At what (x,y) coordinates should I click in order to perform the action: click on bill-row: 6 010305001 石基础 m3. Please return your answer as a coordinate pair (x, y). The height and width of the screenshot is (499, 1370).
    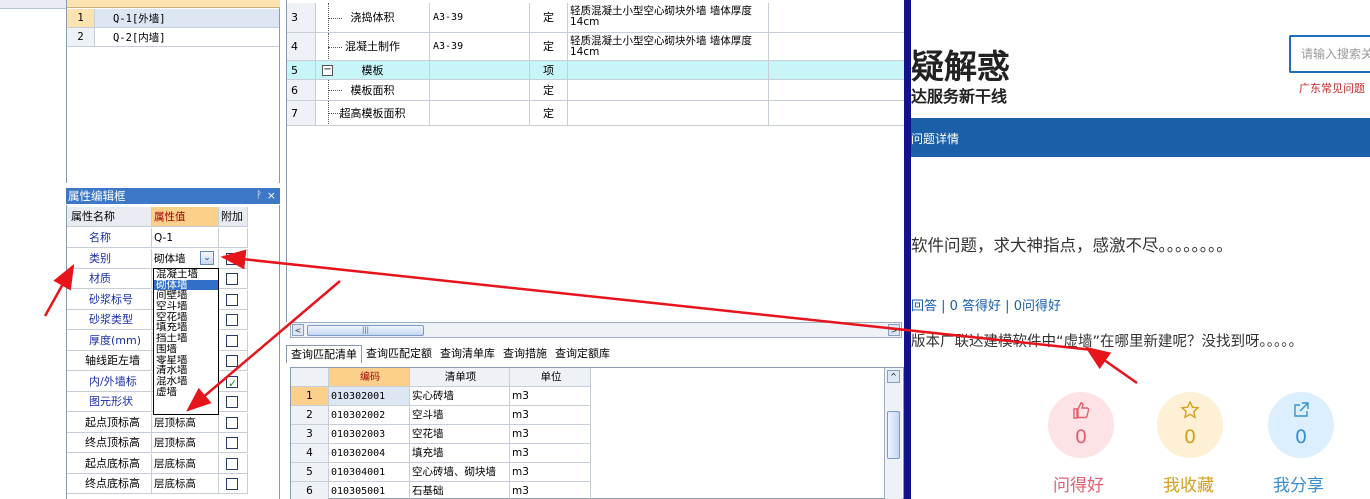
    Looking at the image, I should click on (441, 490).